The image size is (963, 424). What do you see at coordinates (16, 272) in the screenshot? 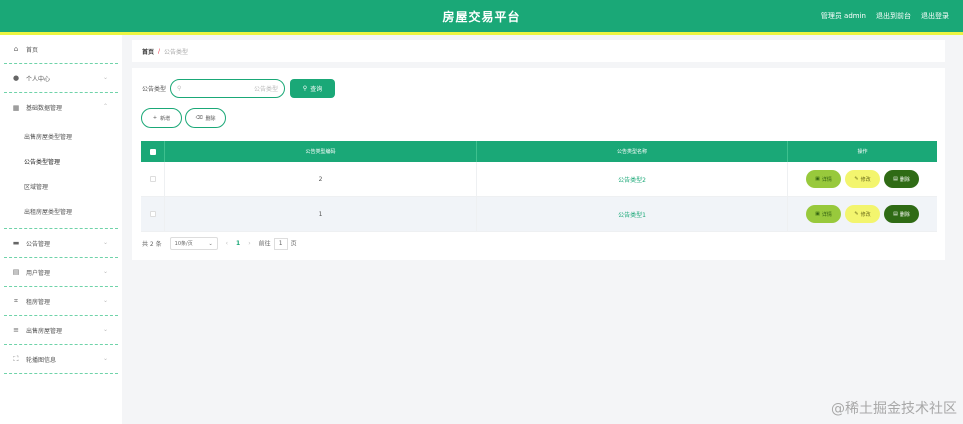
I see `users-icon: ▤` at bounding box center [16, 272].